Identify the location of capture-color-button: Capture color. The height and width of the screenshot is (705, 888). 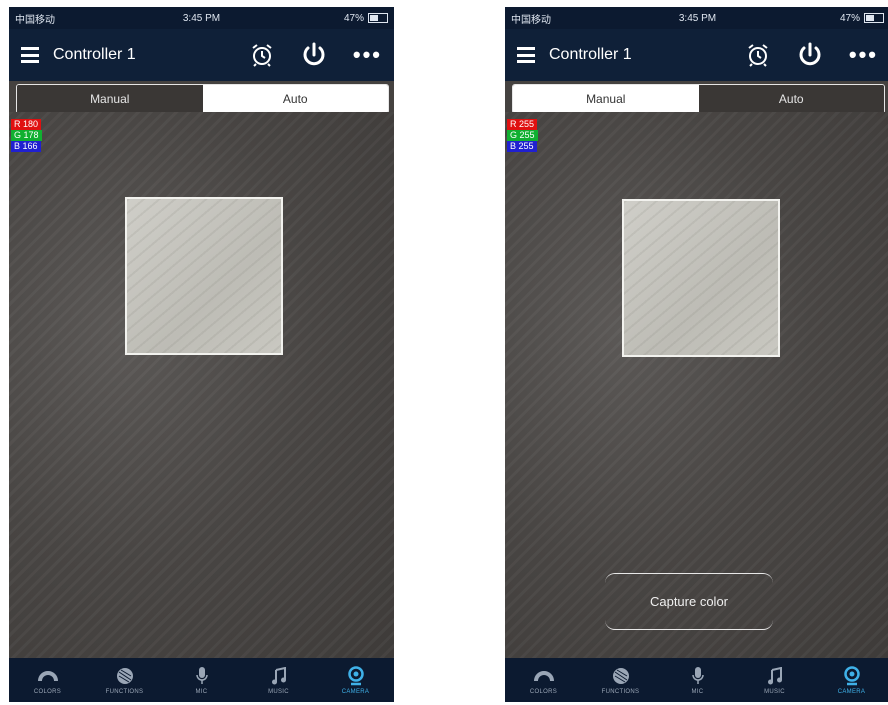
(689, 601).